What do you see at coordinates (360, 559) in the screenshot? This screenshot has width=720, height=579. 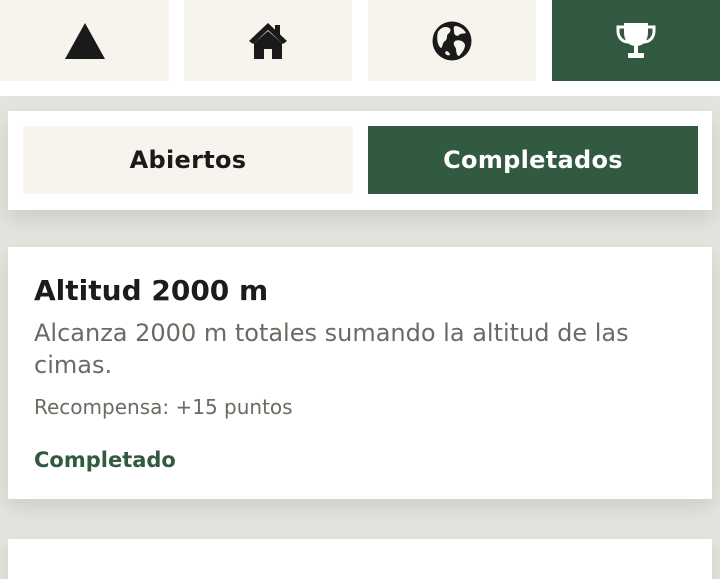 I see `achievement-card-partial` at bounding box center [360, 559].